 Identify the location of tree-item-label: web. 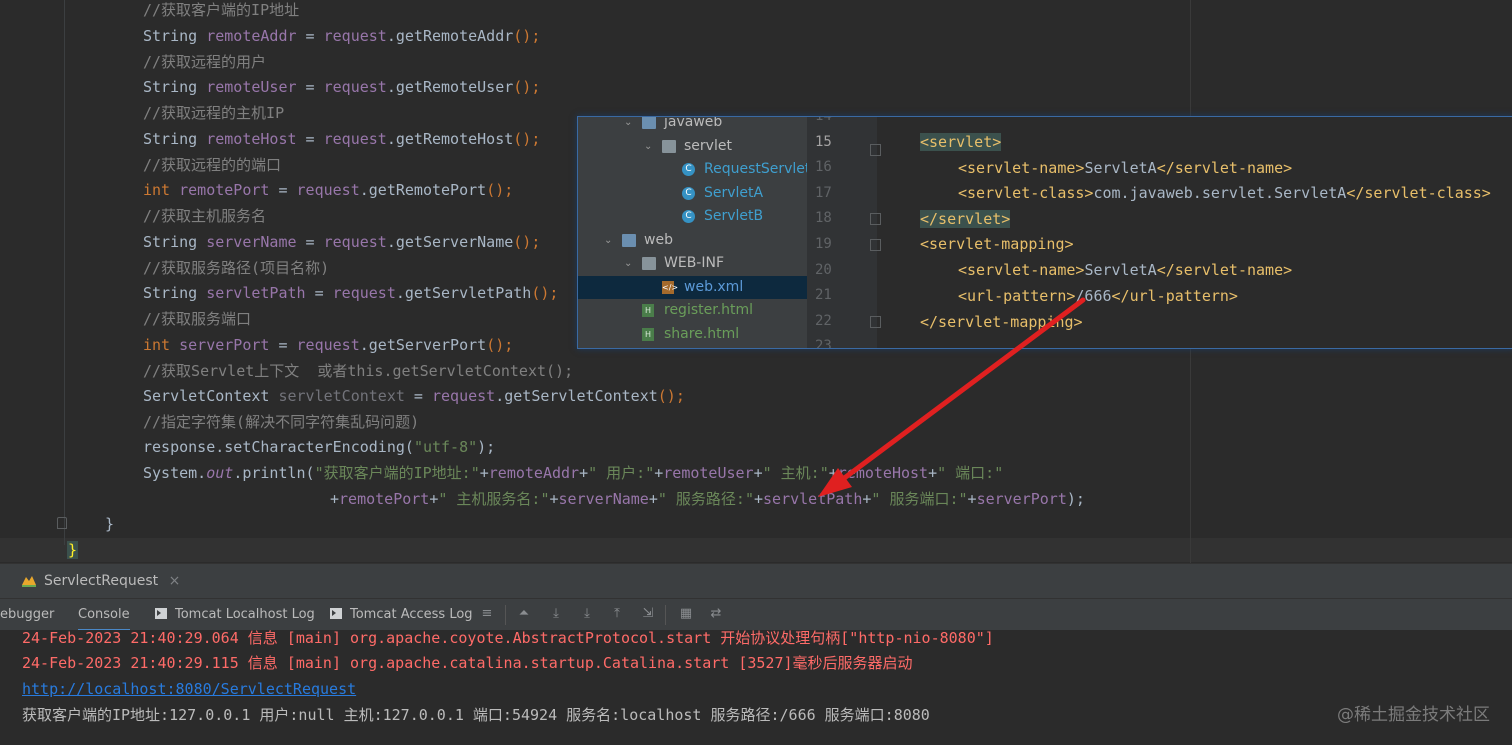
(658, 239).